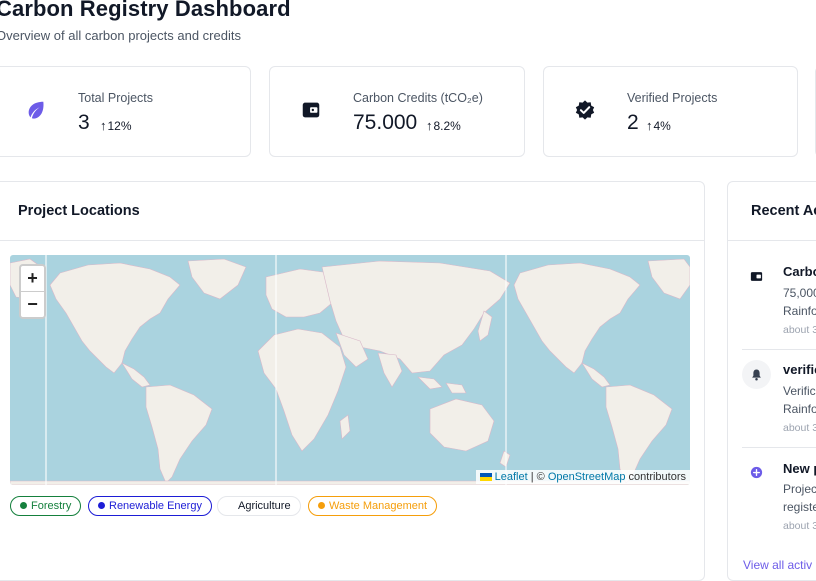 This screenshot has width=816, height=581. Describe the element at coordinates (777, 565) in the screenshot. I see `view-all-activity-link: View all activ` at that location.